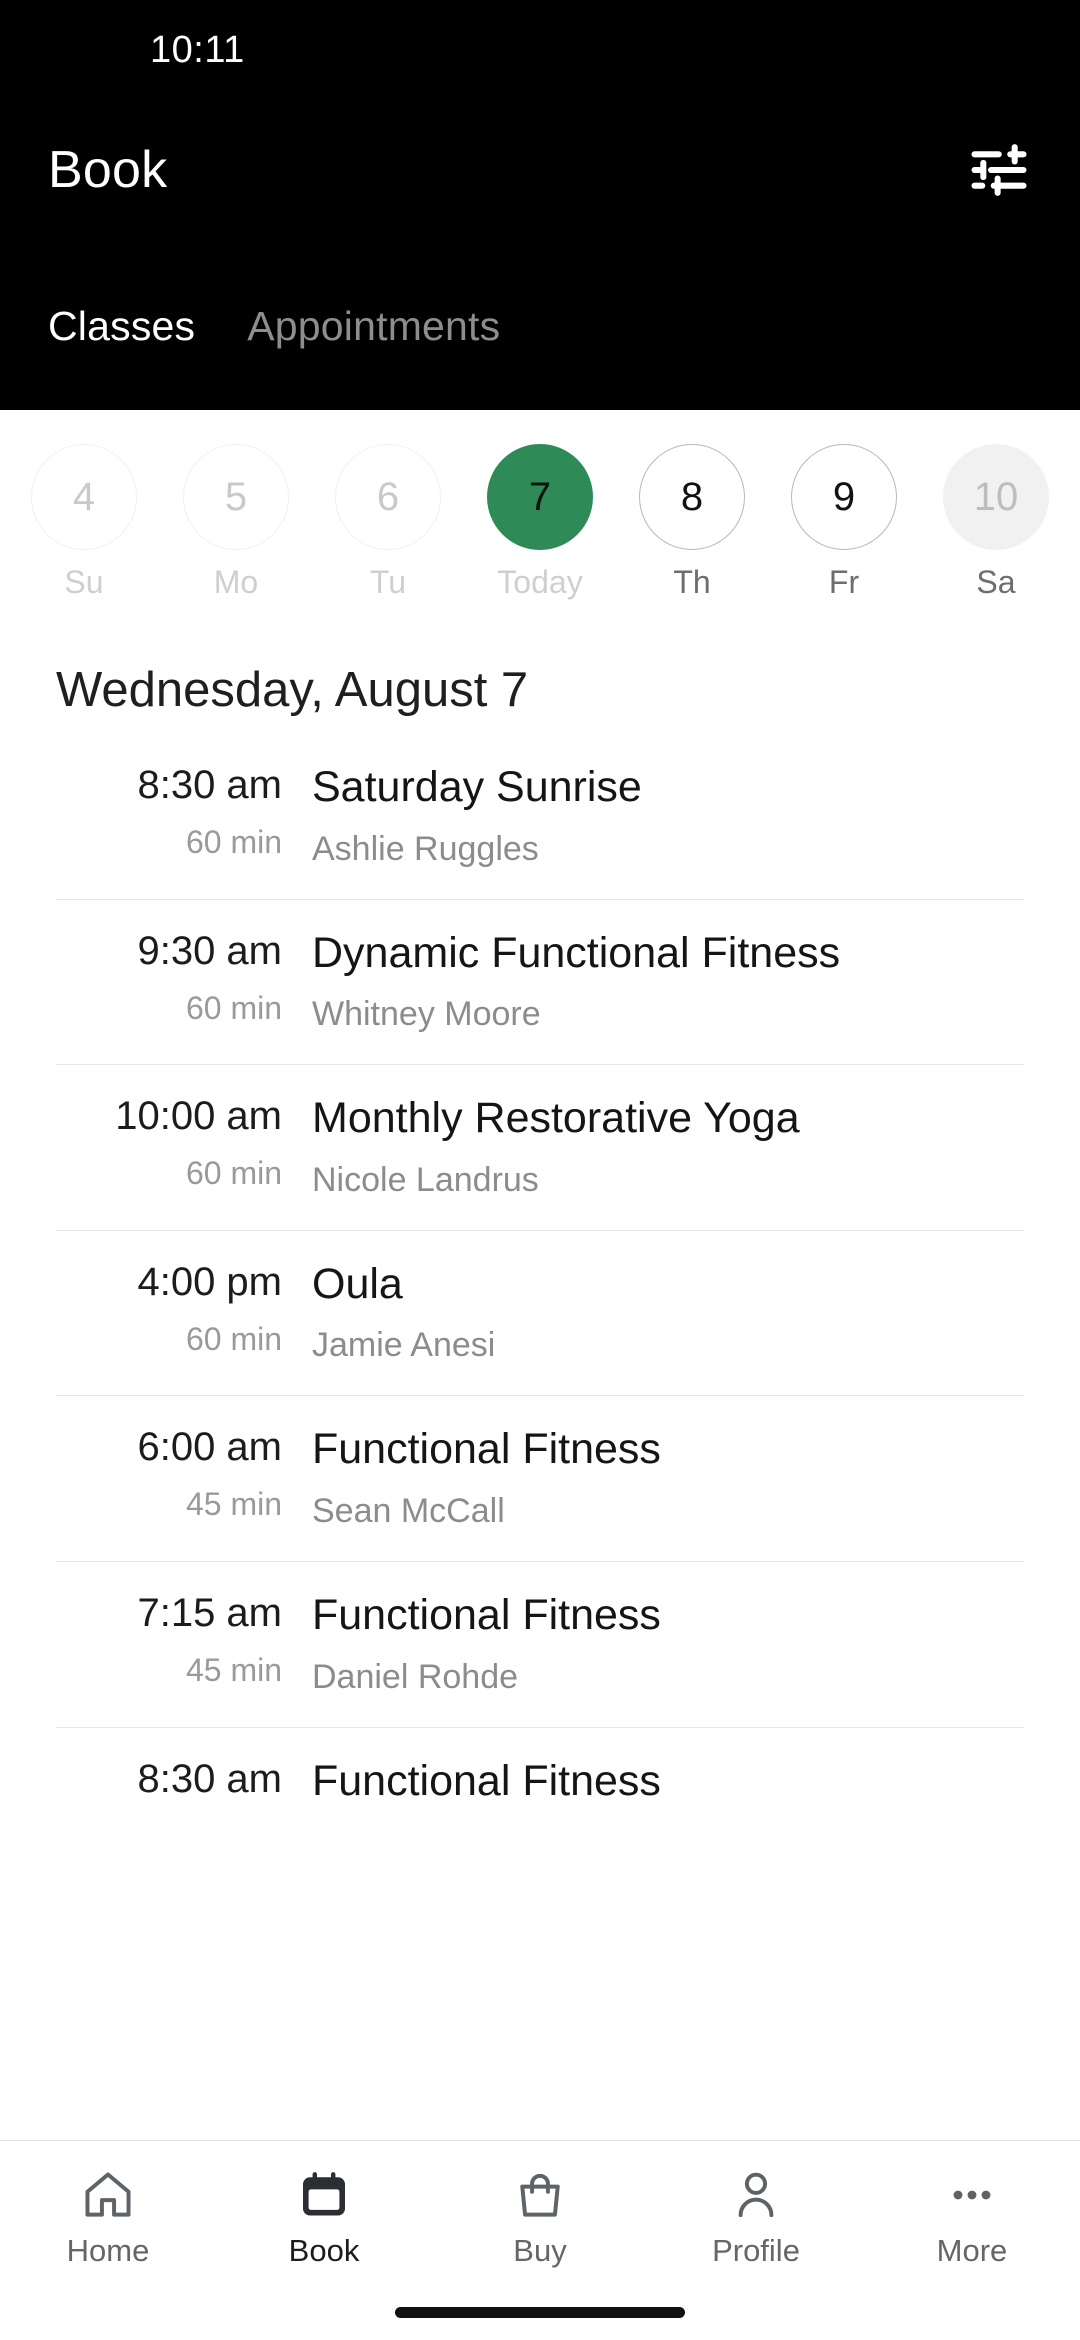 The width and height of the screenshot is (1080, 2340). Describe the element at coordinates (996, 582) in the screenshot. I see `date-weekday-label: Sa` at that location.